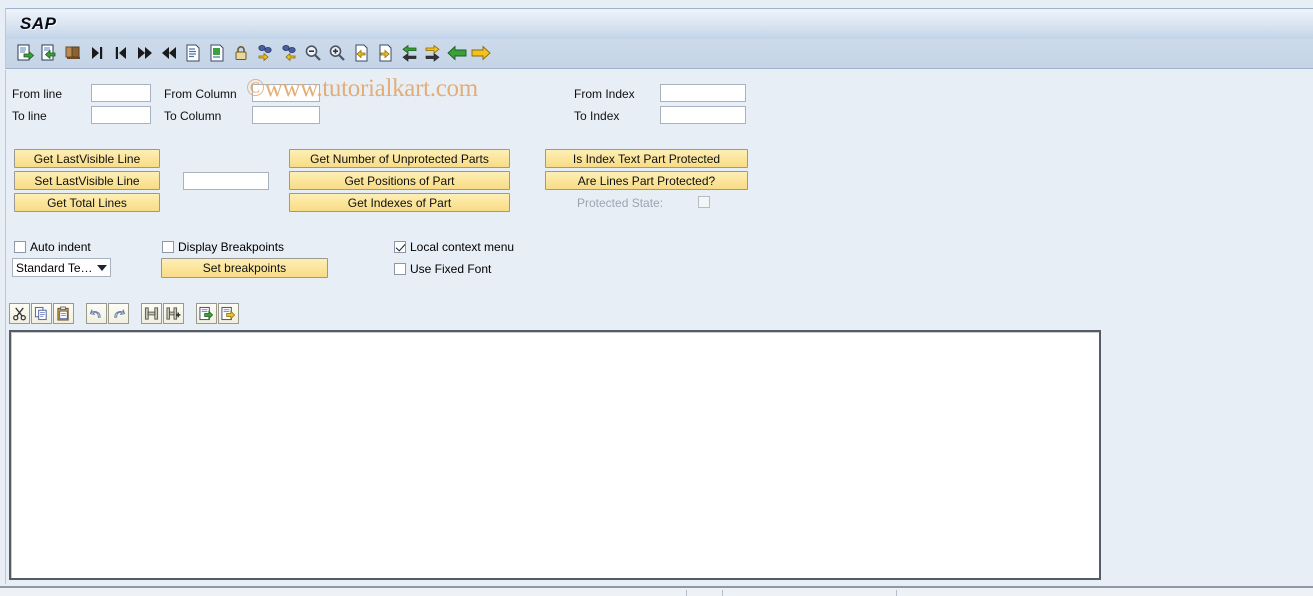  What do you see at coordinates (385, 53) in the screenshot?
I see `document-out-icon` at bounding box center [385, 53].